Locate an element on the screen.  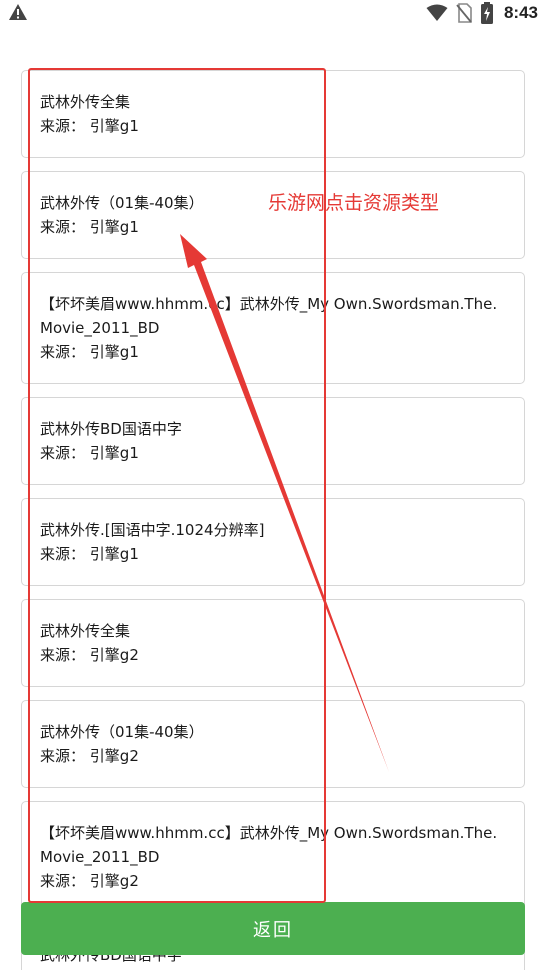
warning-icon is located at coordinates (18, 12).